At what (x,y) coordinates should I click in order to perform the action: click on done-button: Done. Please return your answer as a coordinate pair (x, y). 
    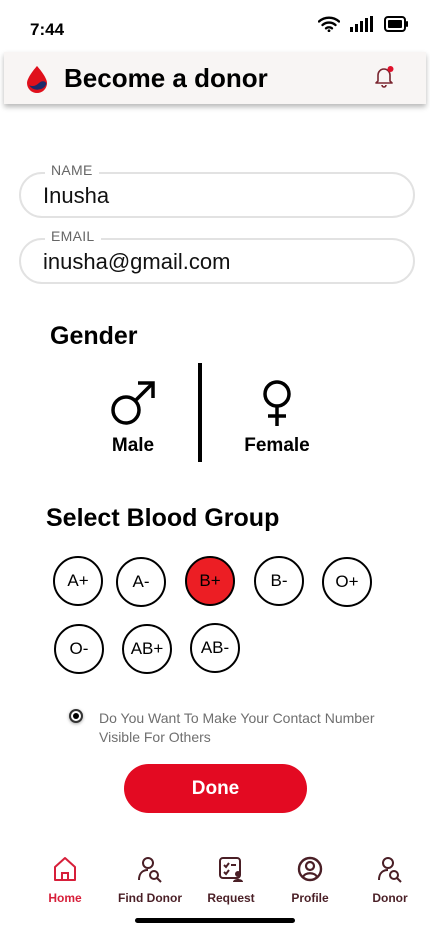
    Looking at the image, I should click on (215, 788).